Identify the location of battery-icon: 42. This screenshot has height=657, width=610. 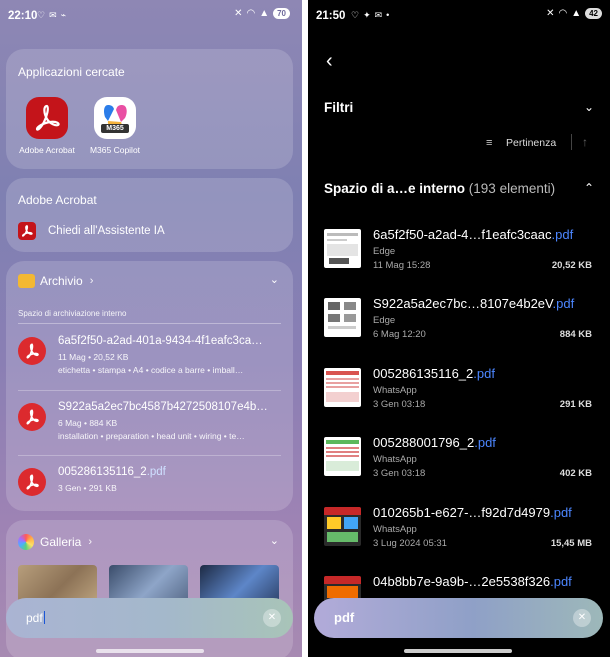
(593, 13).